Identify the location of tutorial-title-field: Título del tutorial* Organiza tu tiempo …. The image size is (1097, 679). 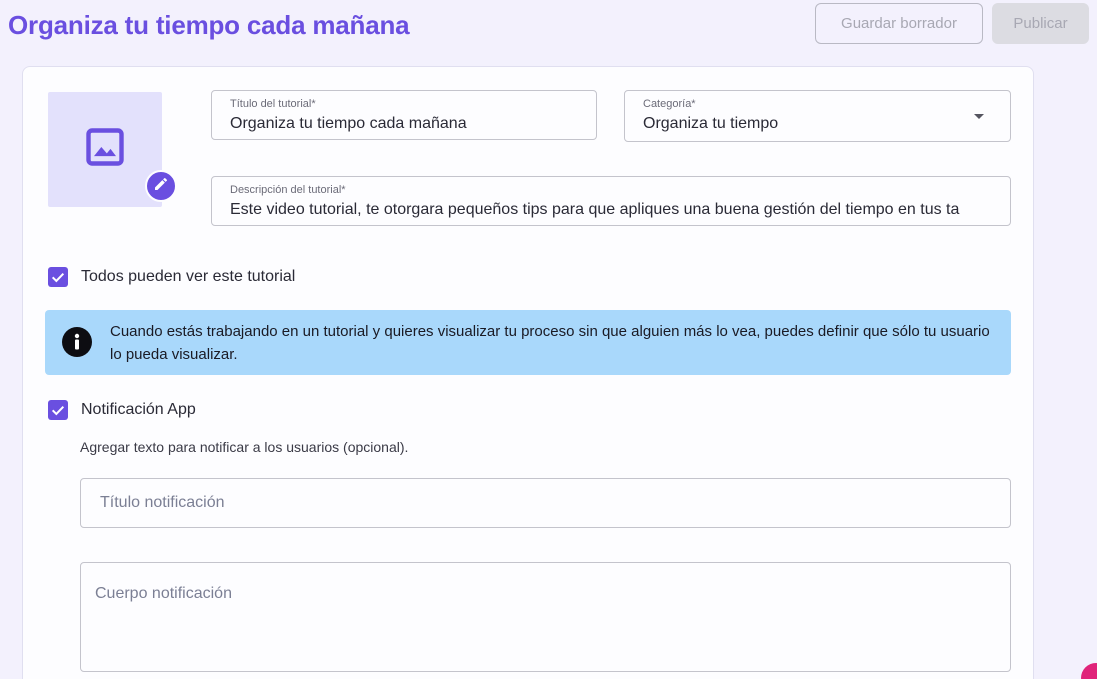
(404, 115).